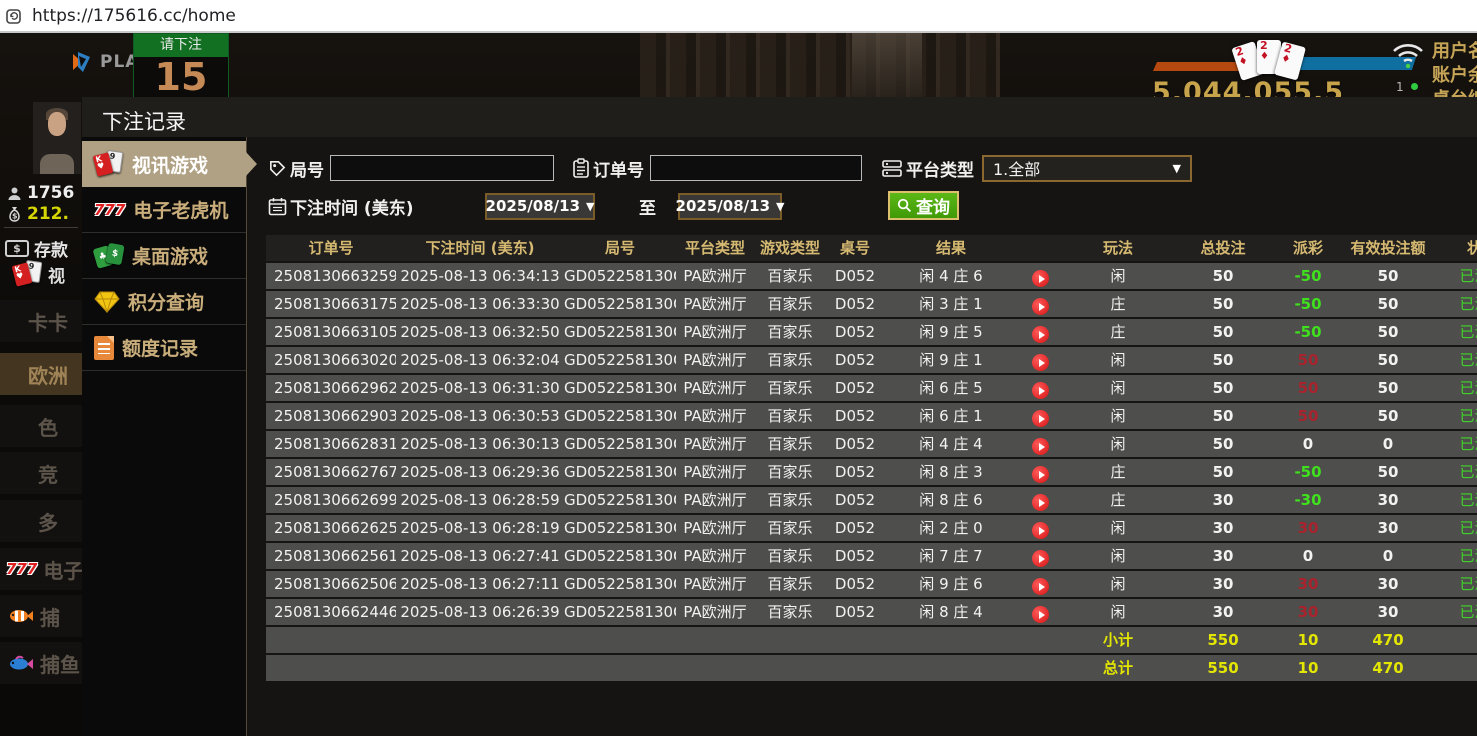  Describe the element at coordinates (779, 117) in the screenshot. I see `modal-title: 下注记录` at that location.